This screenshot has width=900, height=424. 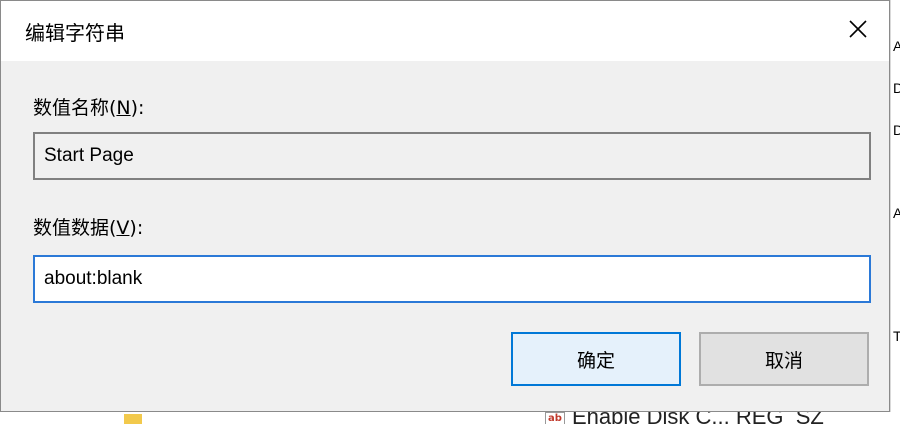 What do you see at coordinates (596, 359) in the screenshot?
I see `ok-button: 确定` at bounding box center [596, 359].